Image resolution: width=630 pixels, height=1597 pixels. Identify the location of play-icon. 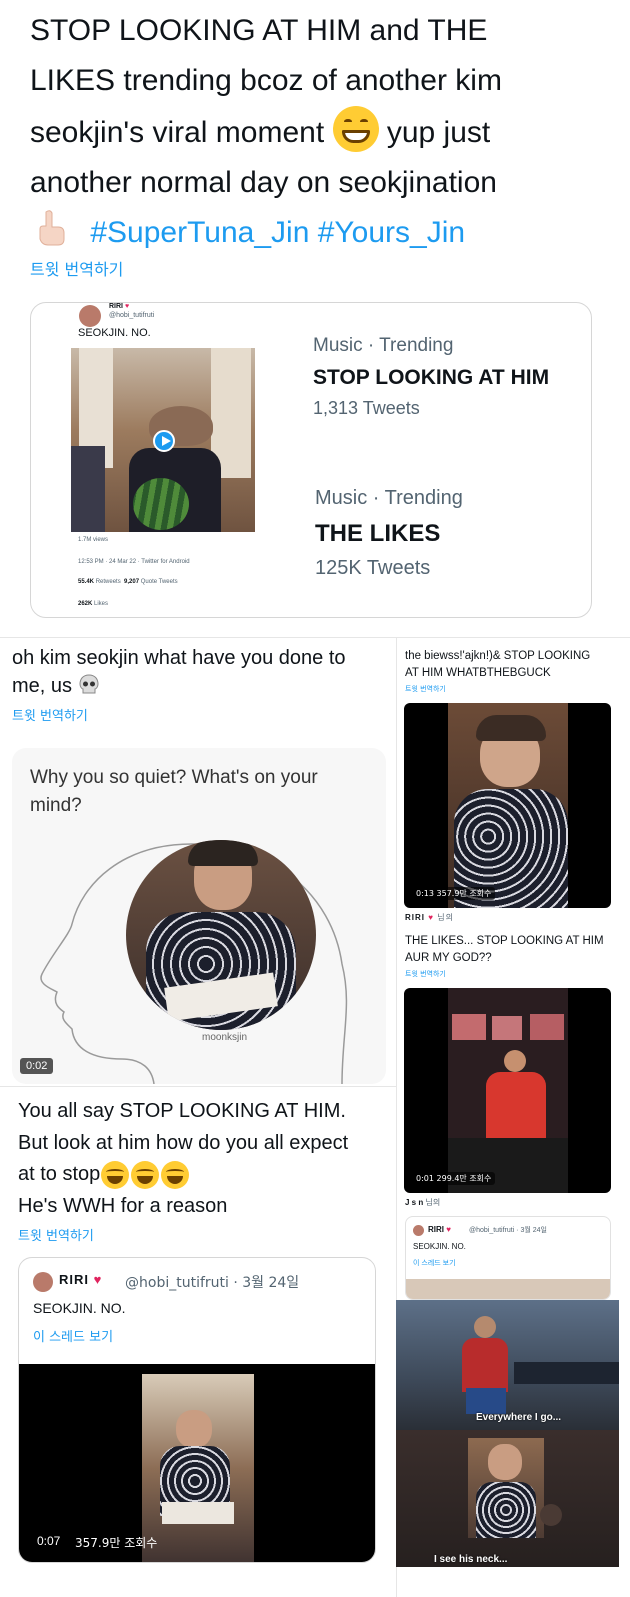
(164, 441).